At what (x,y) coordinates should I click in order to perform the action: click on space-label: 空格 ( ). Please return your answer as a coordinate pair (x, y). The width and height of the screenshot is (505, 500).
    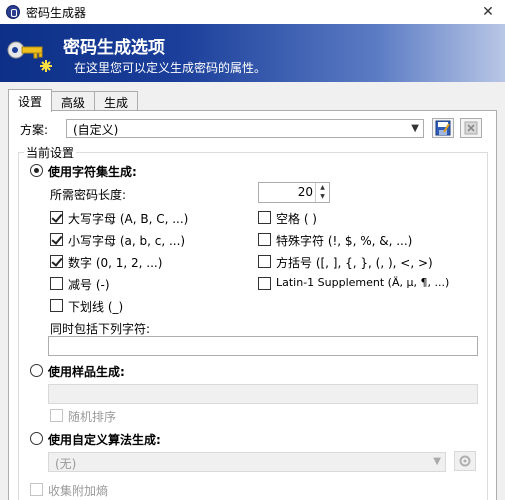
    Looking at the image, I should click on (296, 219).